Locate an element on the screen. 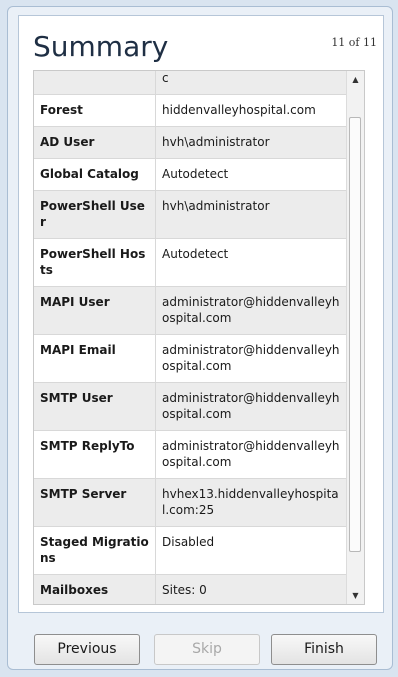 The width and height of the screenshot is (398, 677). table-row: PowerShell Hosts Autodetect is located at coordinates (190, 262).